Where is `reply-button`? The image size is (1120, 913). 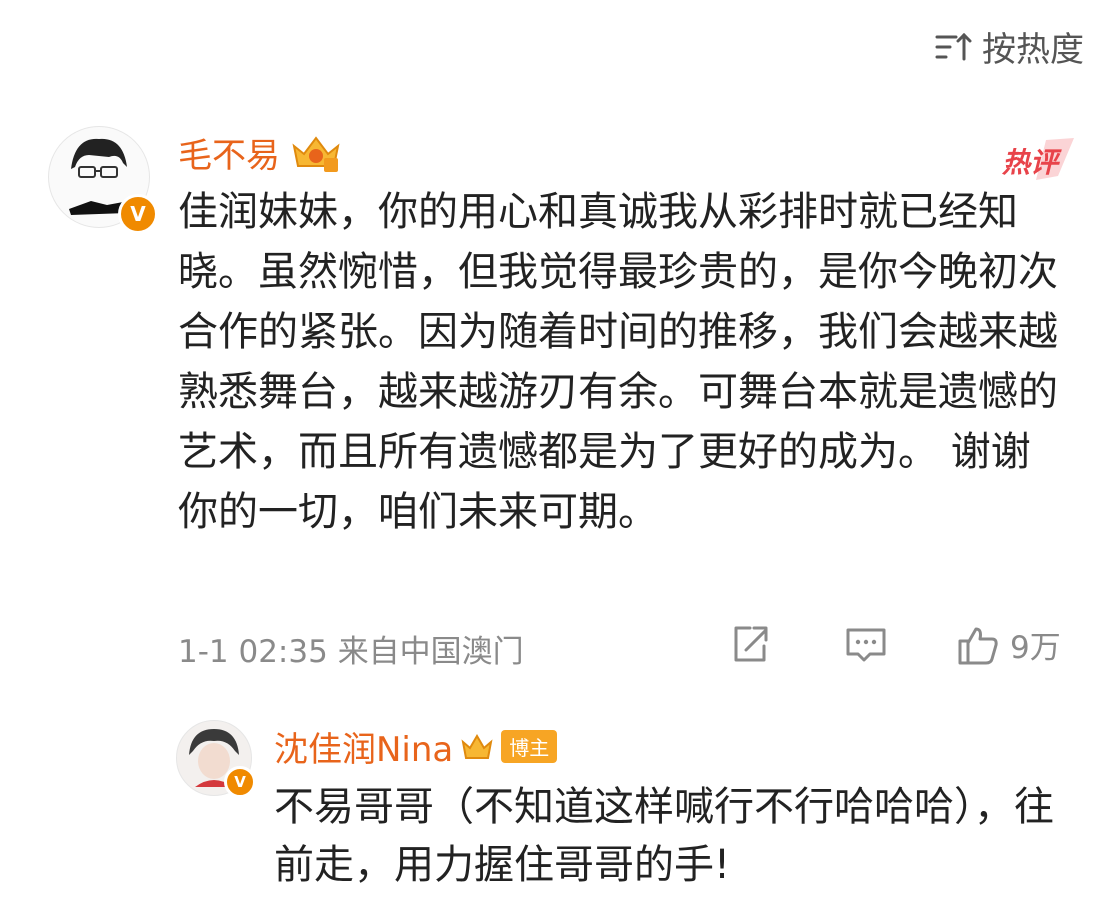
reply-button is located at coordinates (866, 644).